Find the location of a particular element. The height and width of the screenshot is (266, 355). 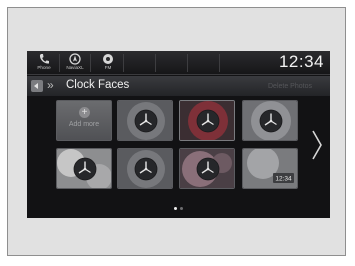

clock-face-preview: 12:34 is located at coordinates (270, 168).